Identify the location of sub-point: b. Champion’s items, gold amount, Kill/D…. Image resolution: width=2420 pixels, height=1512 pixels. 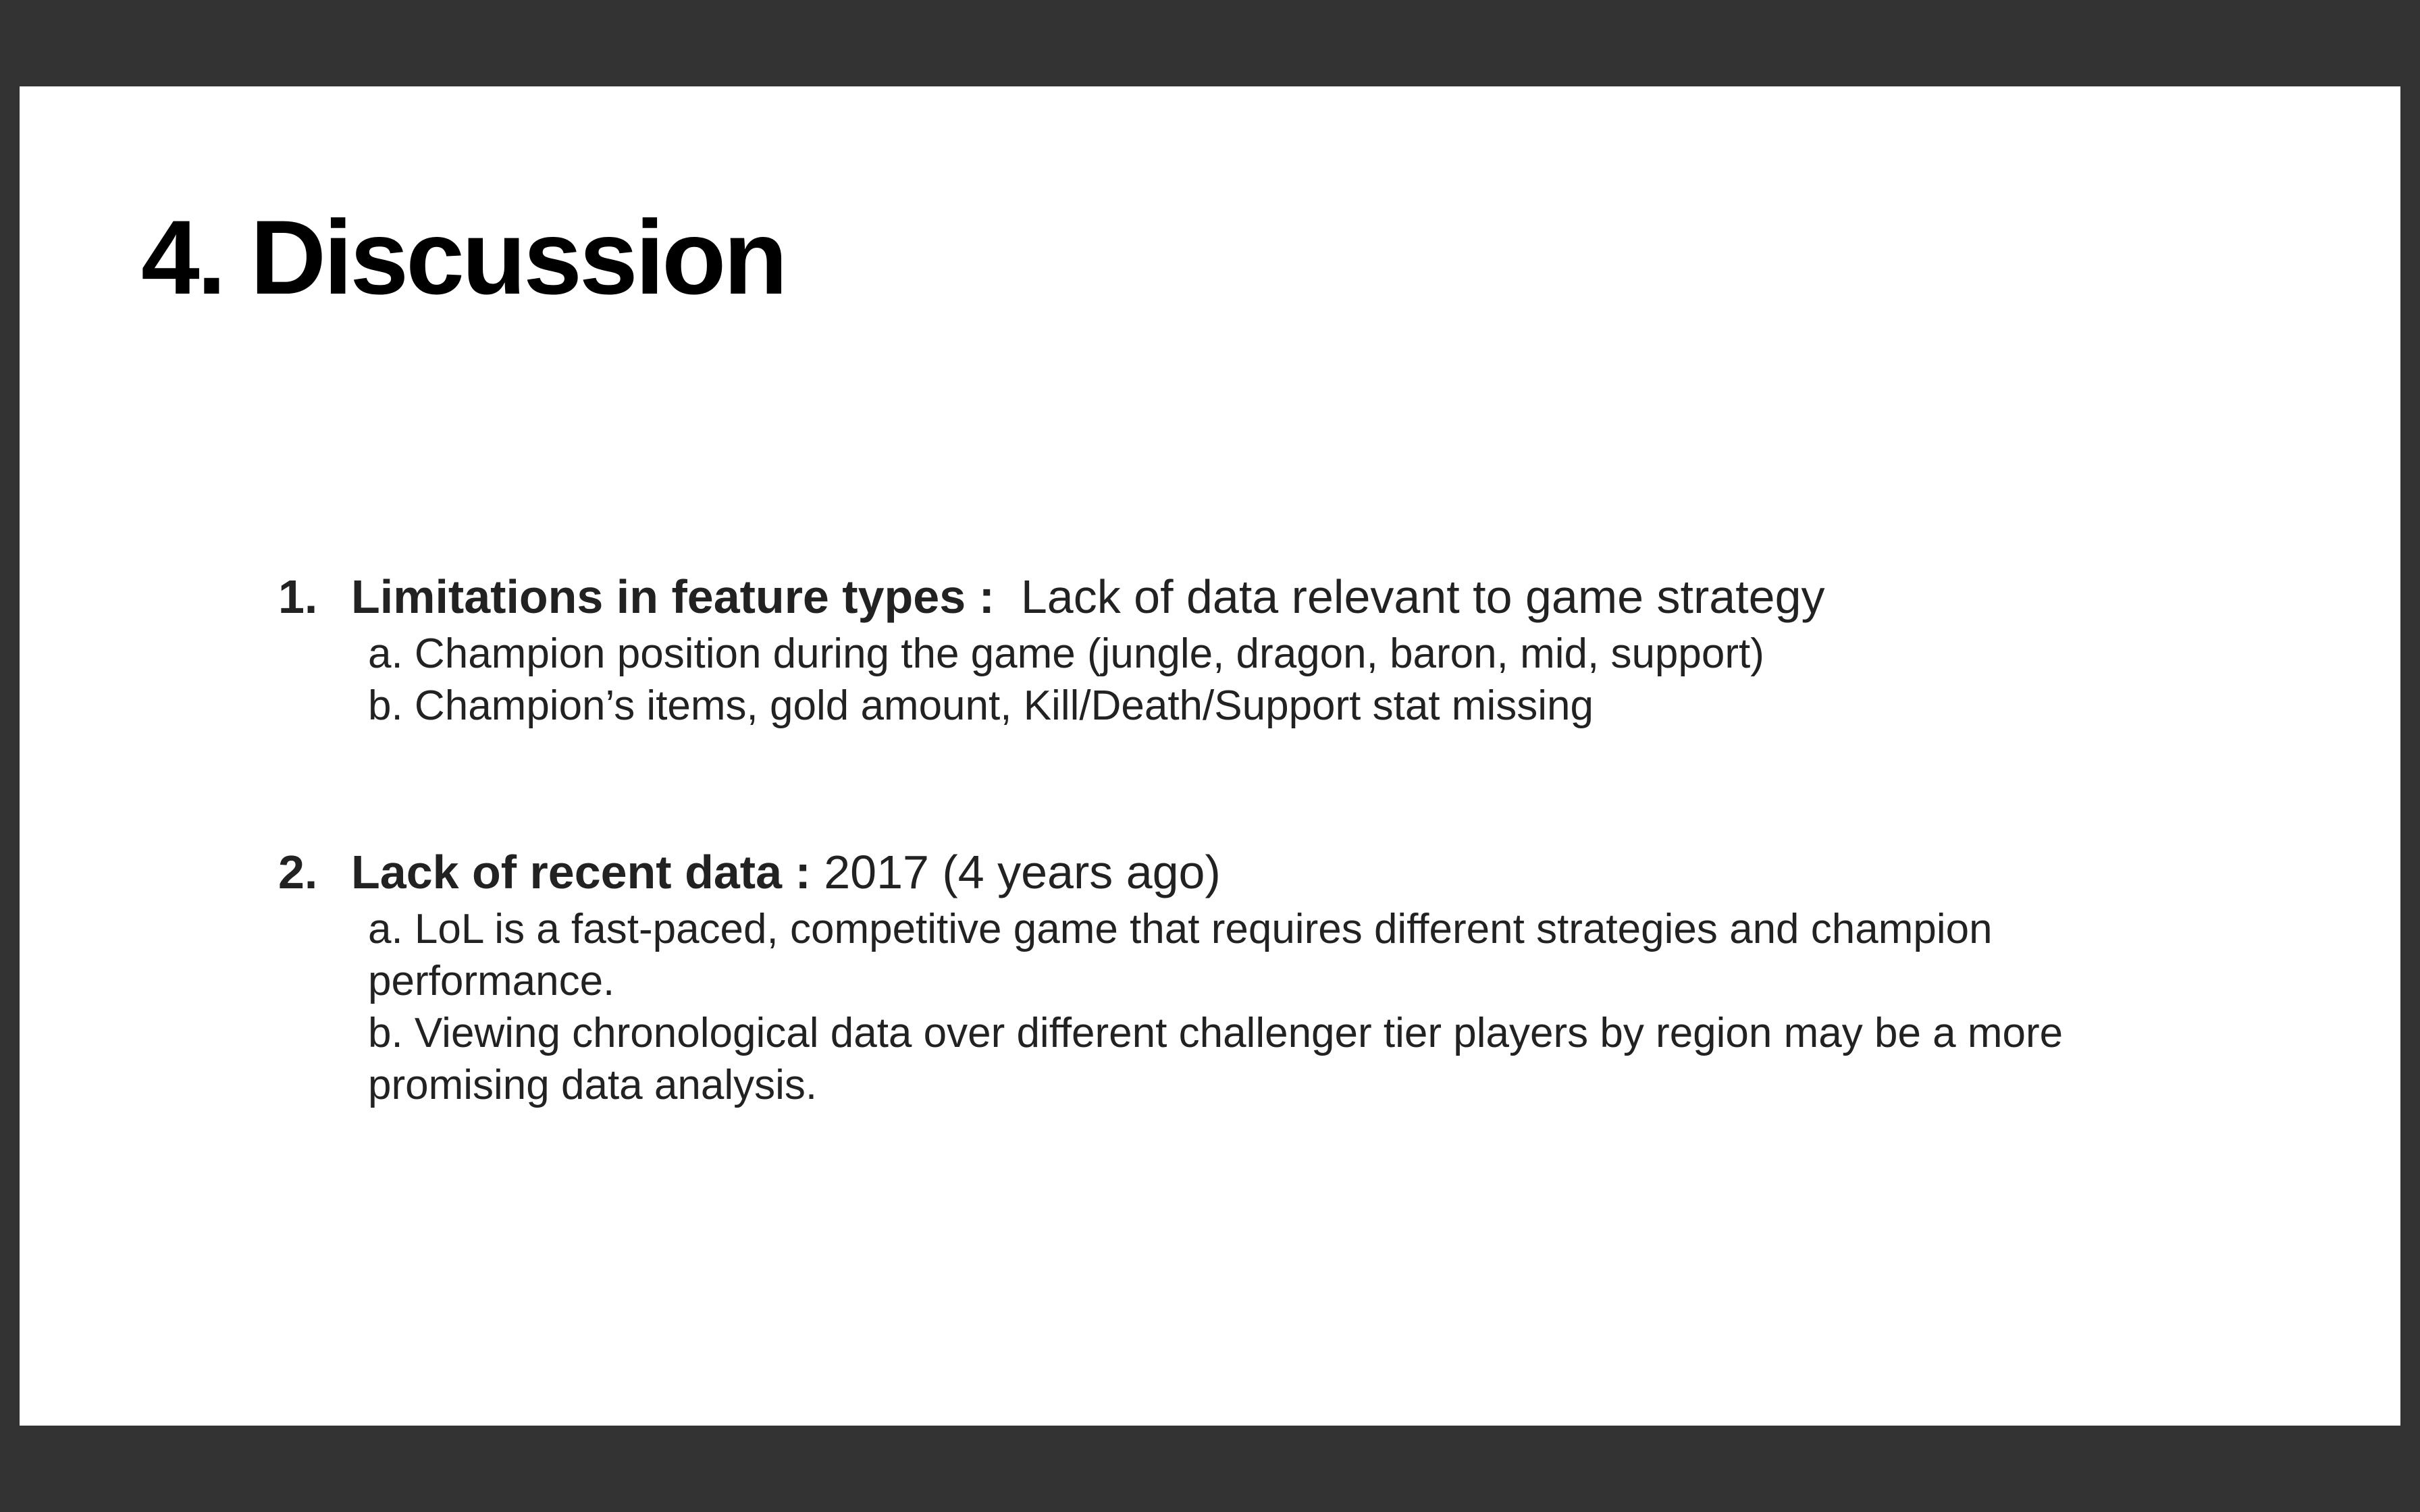
(981, 706).